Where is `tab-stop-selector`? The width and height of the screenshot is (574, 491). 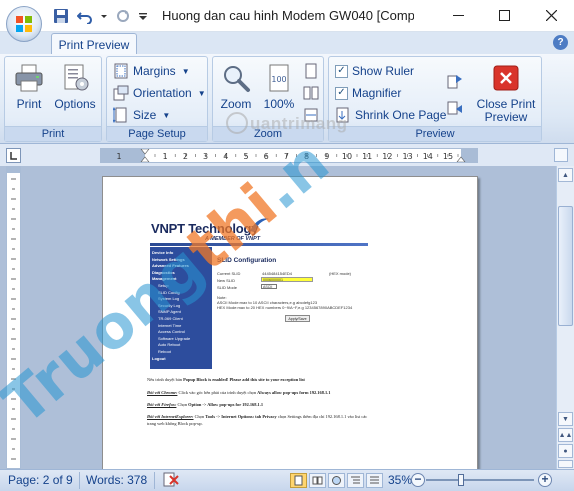
tab-stop-selector is located at coordinates (13, 155).